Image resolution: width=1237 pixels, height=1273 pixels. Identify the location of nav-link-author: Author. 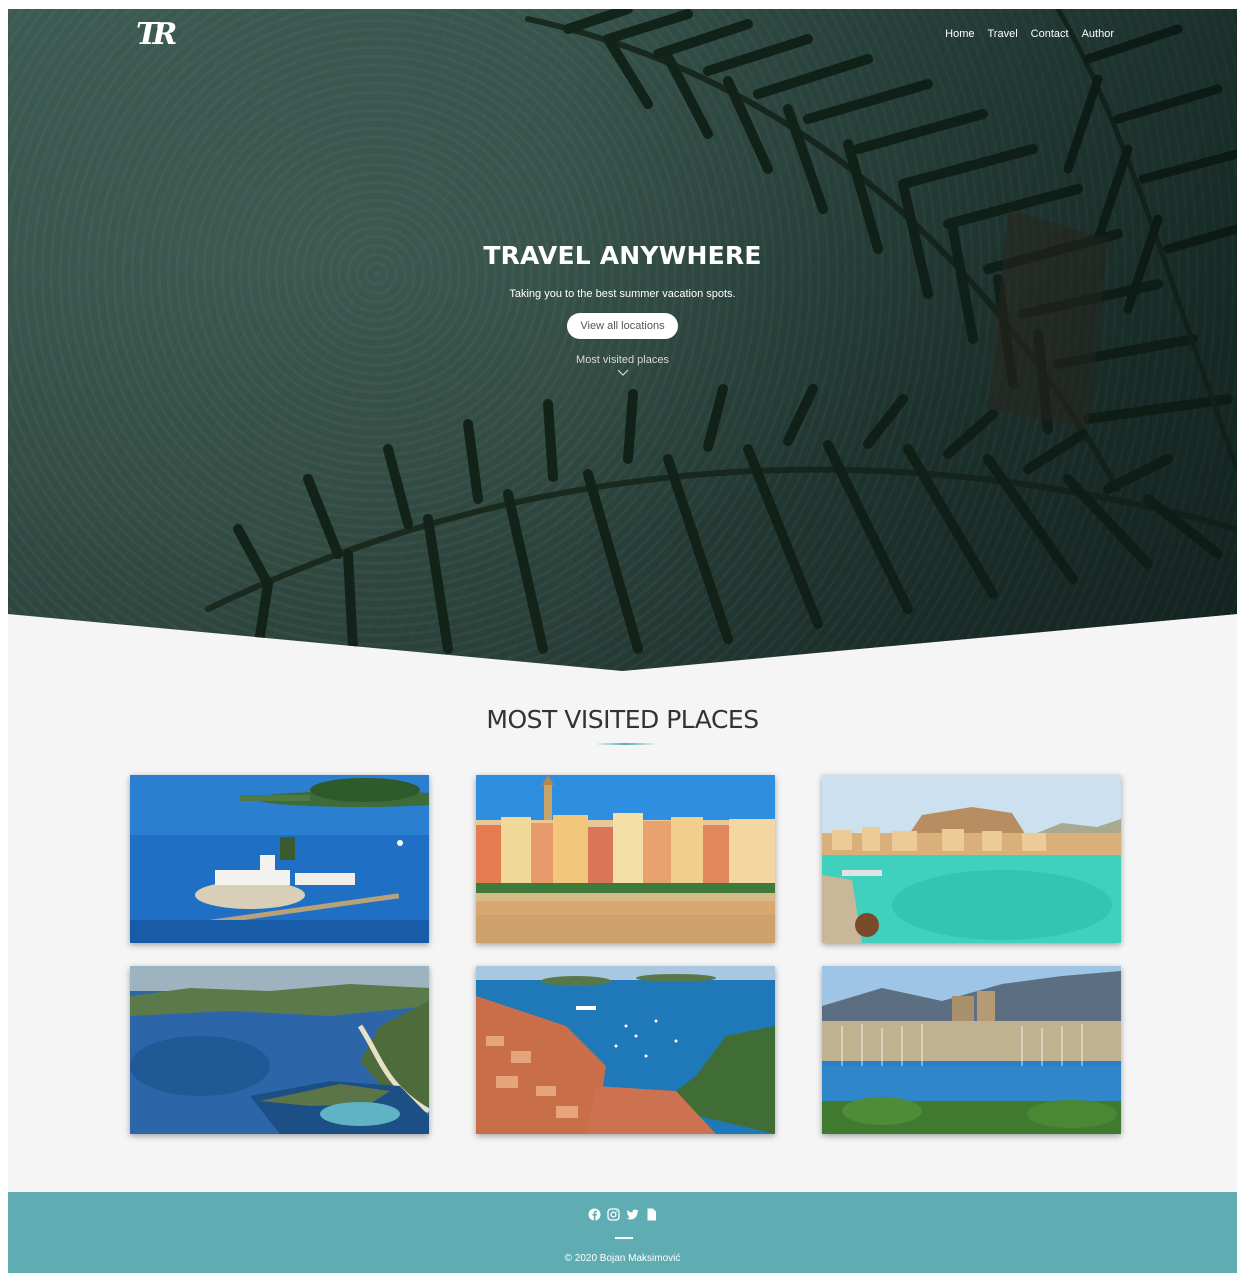
(1098, 34).